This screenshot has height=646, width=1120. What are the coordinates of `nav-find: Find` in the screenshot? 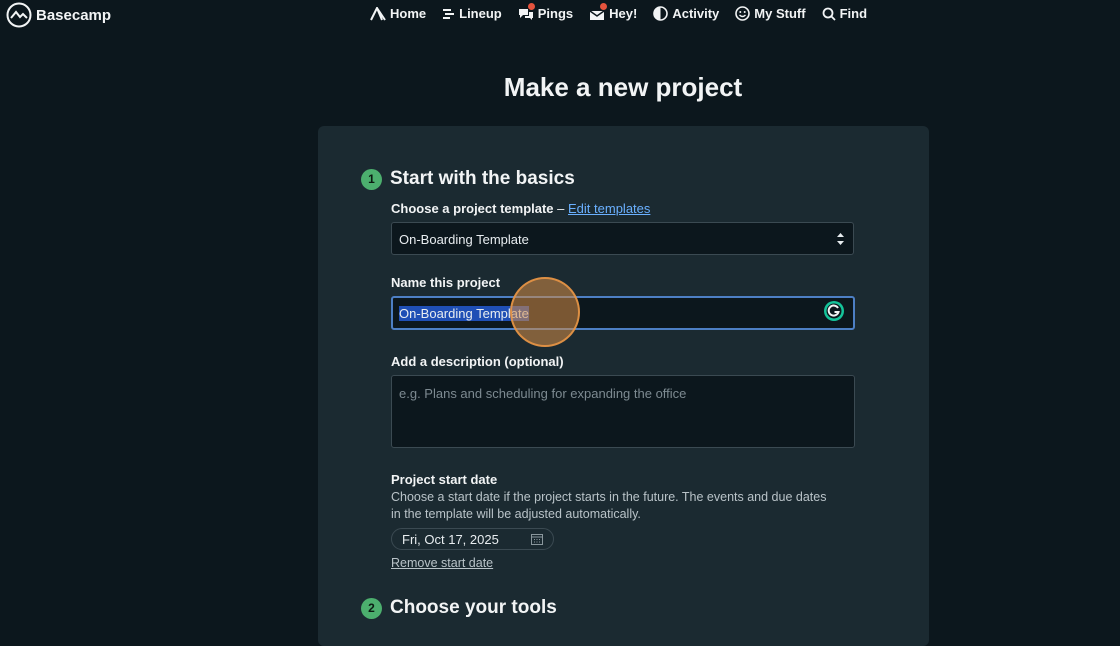 It's located at (844, 13).